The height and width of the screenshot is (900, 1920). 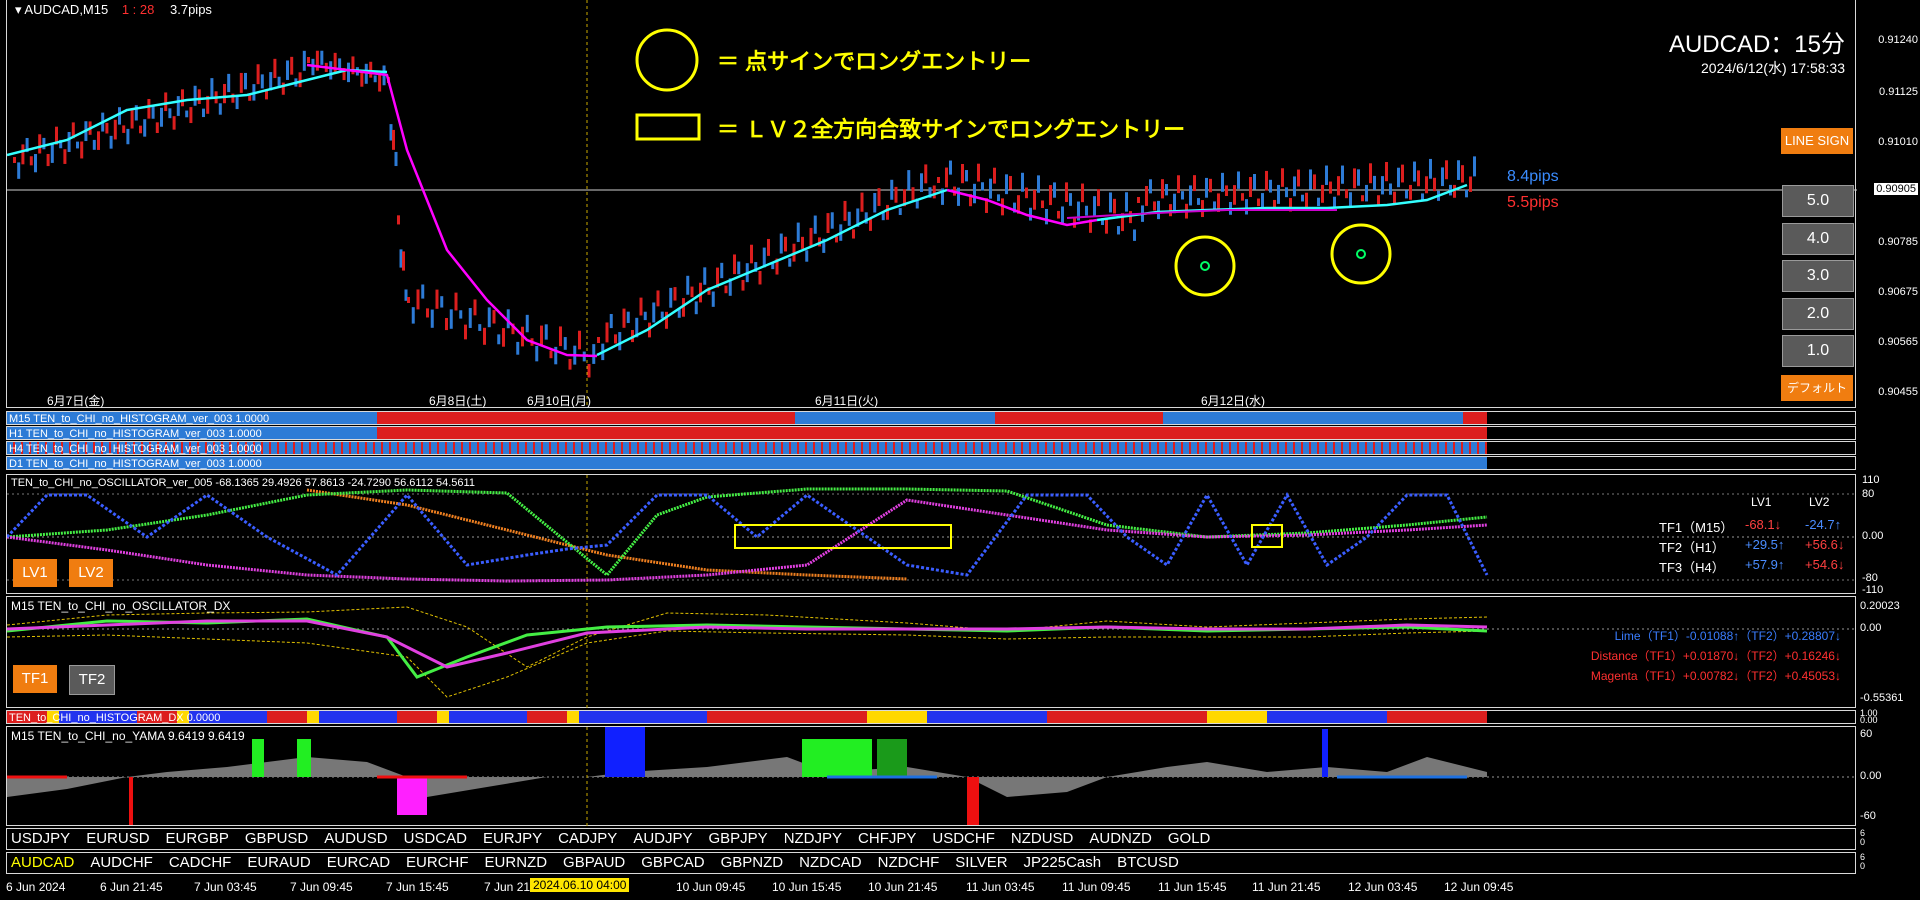 I want to click on symbol-gbpaud: GBPAUD, so click(x=594, y=862).